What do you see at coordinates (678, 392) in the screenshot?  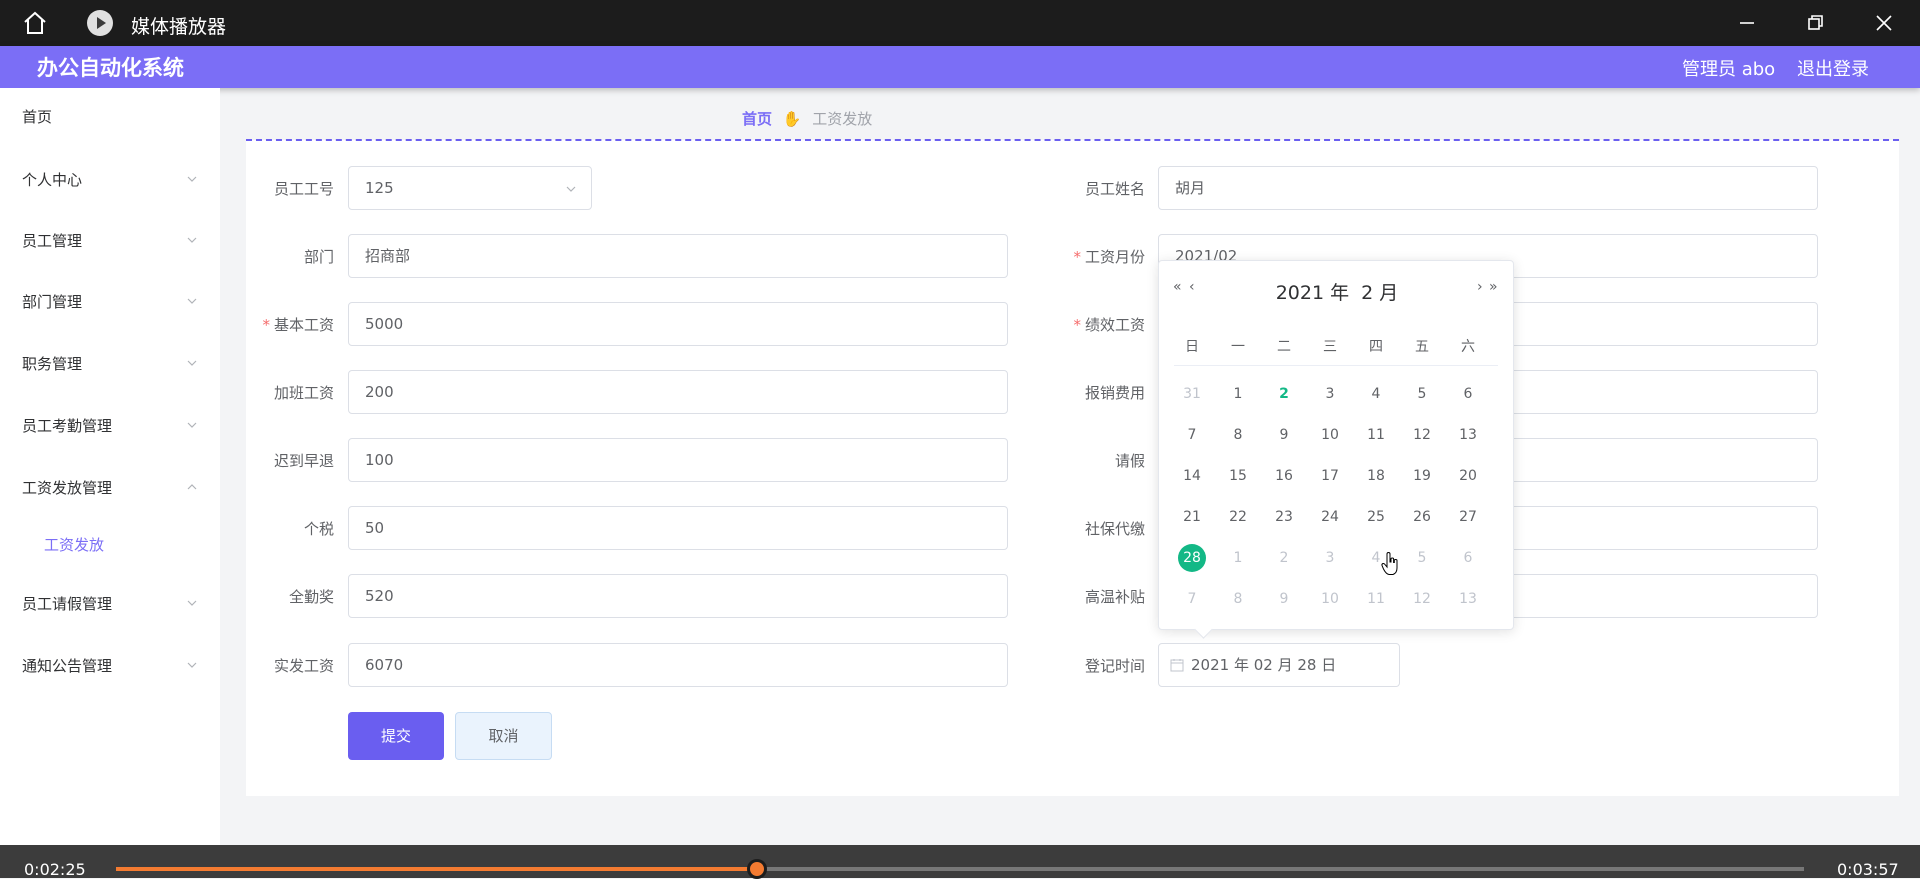 I see `overtime-input: 200` at bounding box center [678, 392].